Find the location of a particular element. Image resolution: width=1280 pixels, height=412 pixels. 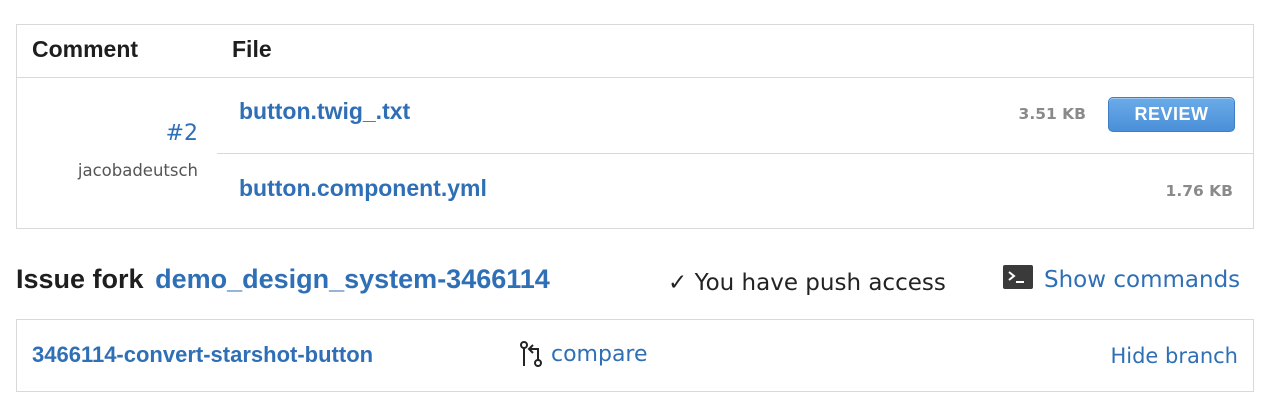

file-link: button.twig_.txt is located at coordinates (324, 111).